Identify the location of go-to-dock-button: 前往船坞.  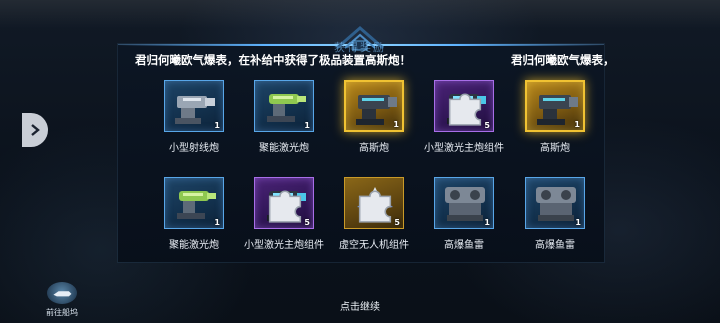
(62, 300).